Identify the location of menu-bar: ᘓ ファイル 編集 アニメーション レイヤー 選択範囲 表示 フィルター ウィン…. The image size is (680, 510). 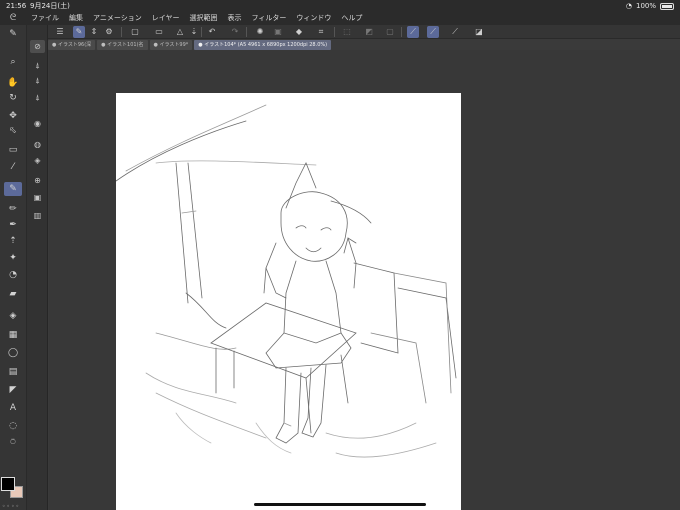
(340, 18).